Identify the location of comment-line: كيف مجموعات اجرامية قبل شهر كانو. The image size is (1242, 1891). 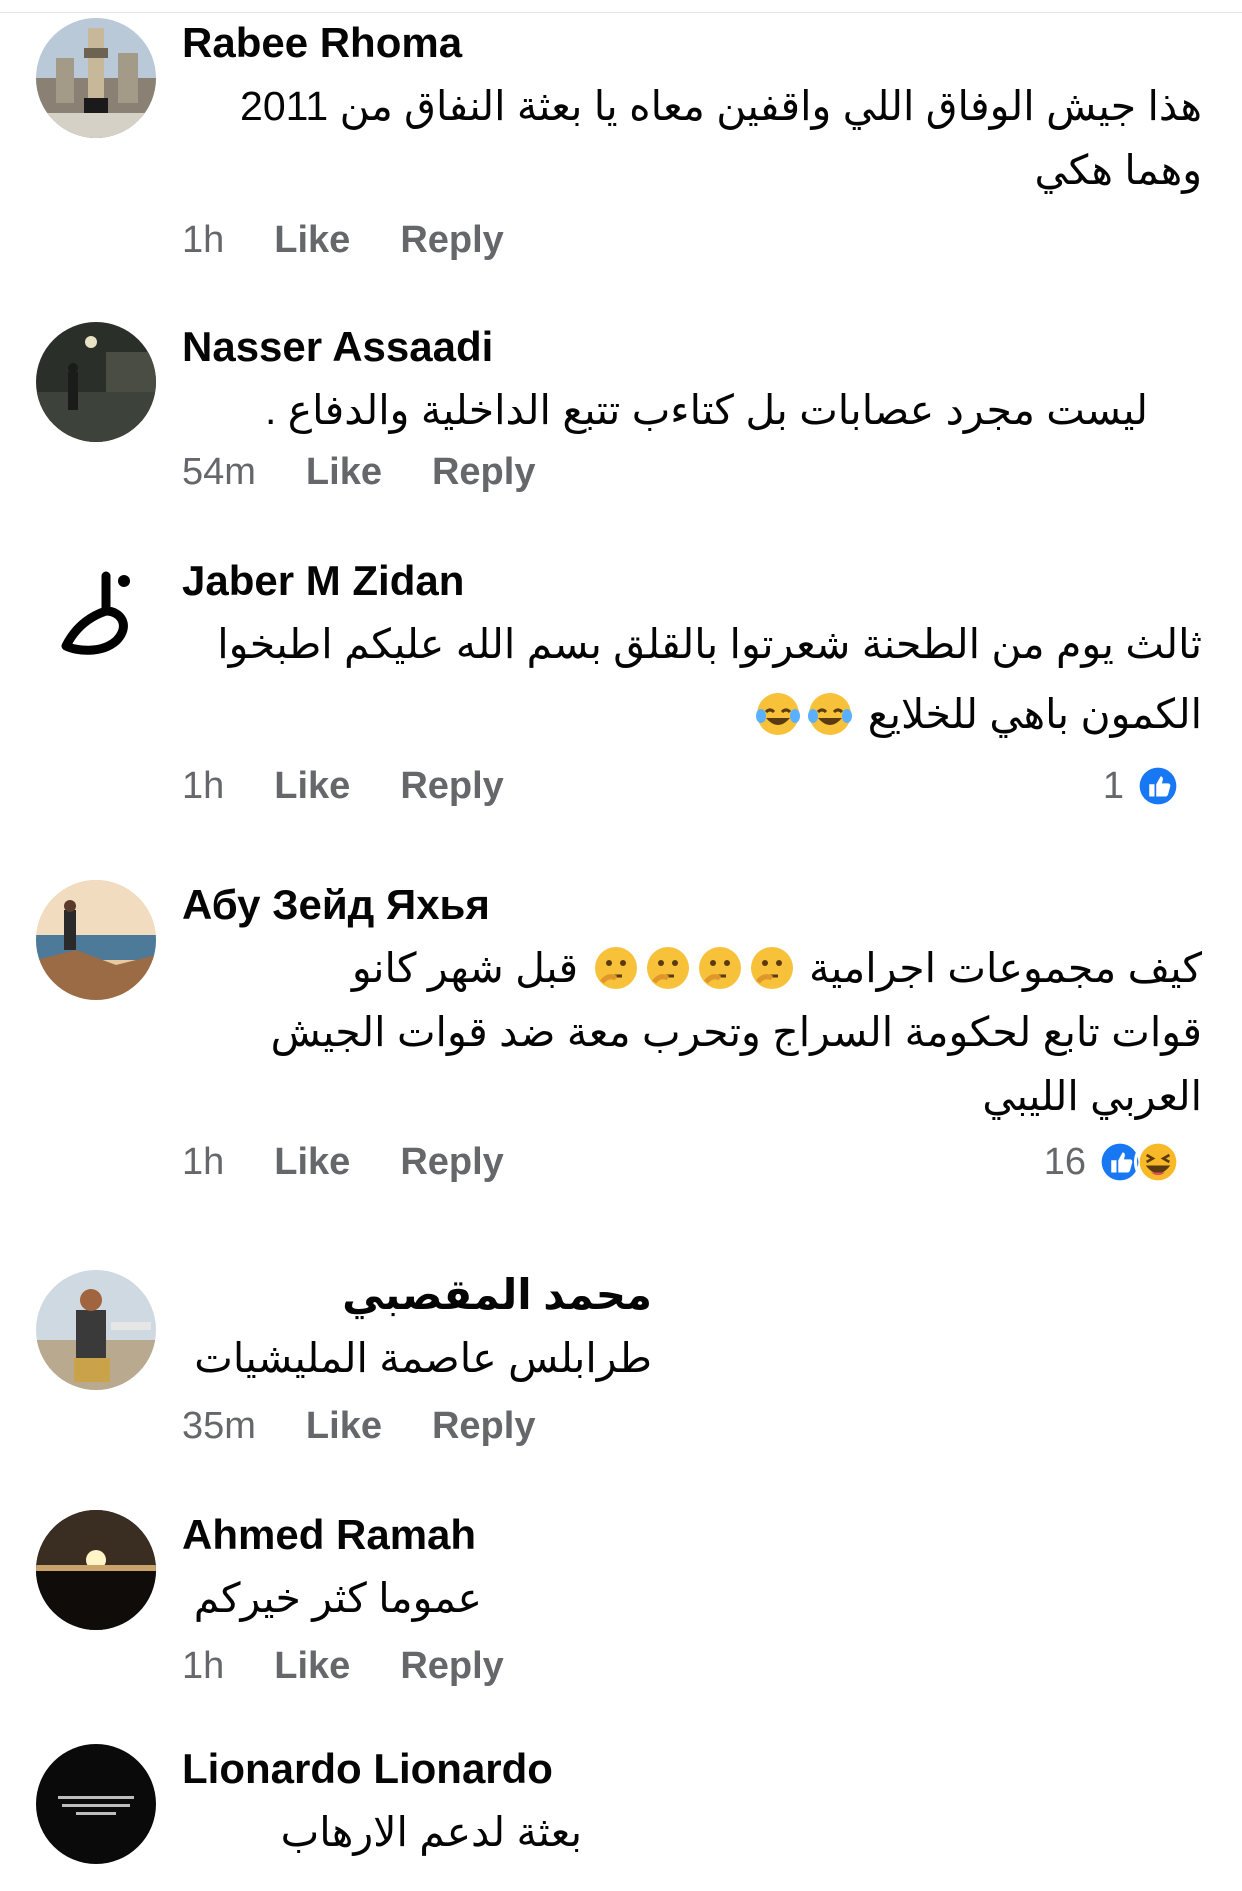
(692, 968).